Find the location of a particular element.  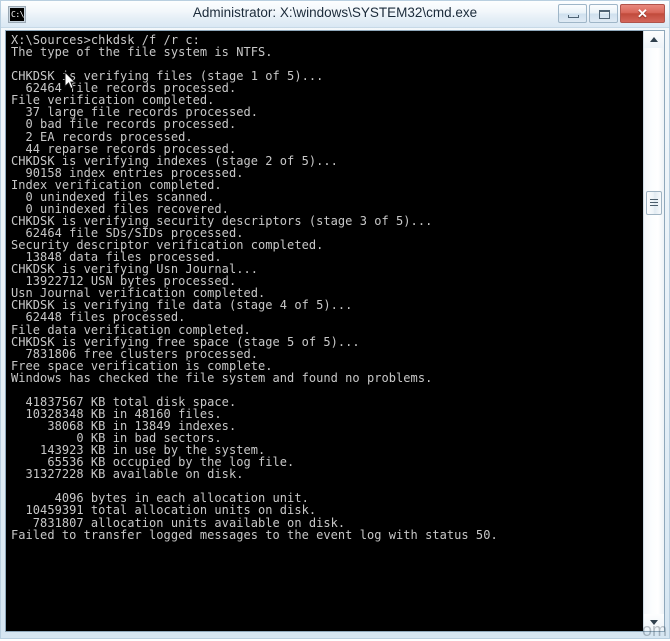

grip-icon is located at coordinates (654, 203).